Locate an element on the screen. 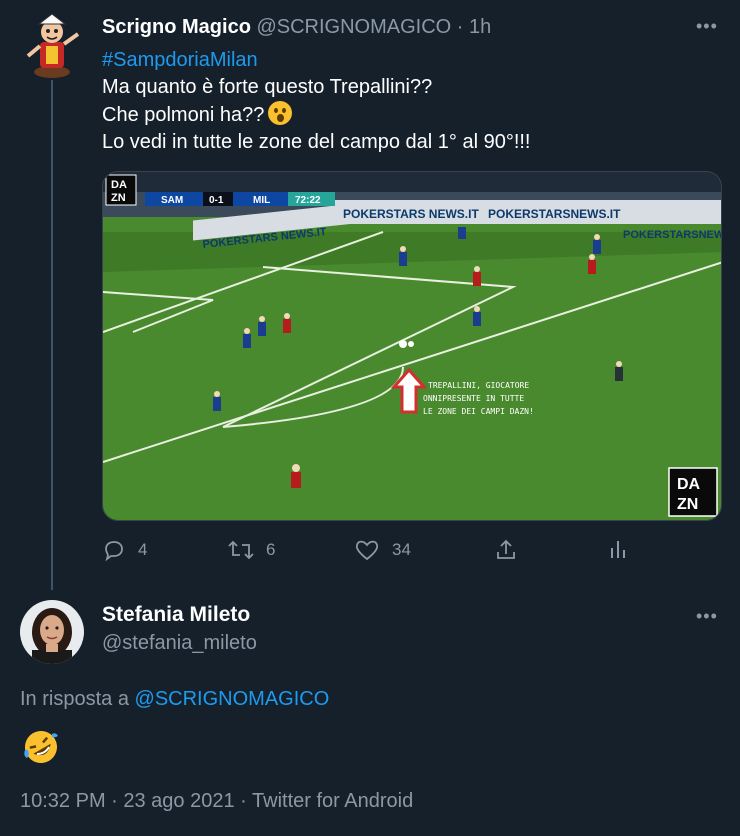  score-value: 0-1 is located at coordinates (216, 200).